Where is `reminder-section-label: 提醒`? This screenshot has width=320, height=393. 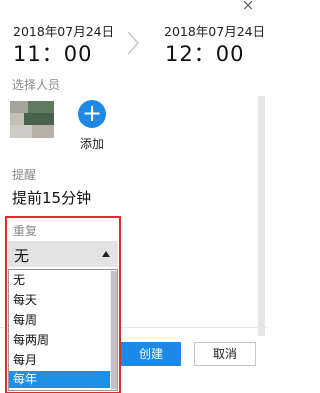
reminder-section-label: 提醒 is located at coordinates (24, 175).